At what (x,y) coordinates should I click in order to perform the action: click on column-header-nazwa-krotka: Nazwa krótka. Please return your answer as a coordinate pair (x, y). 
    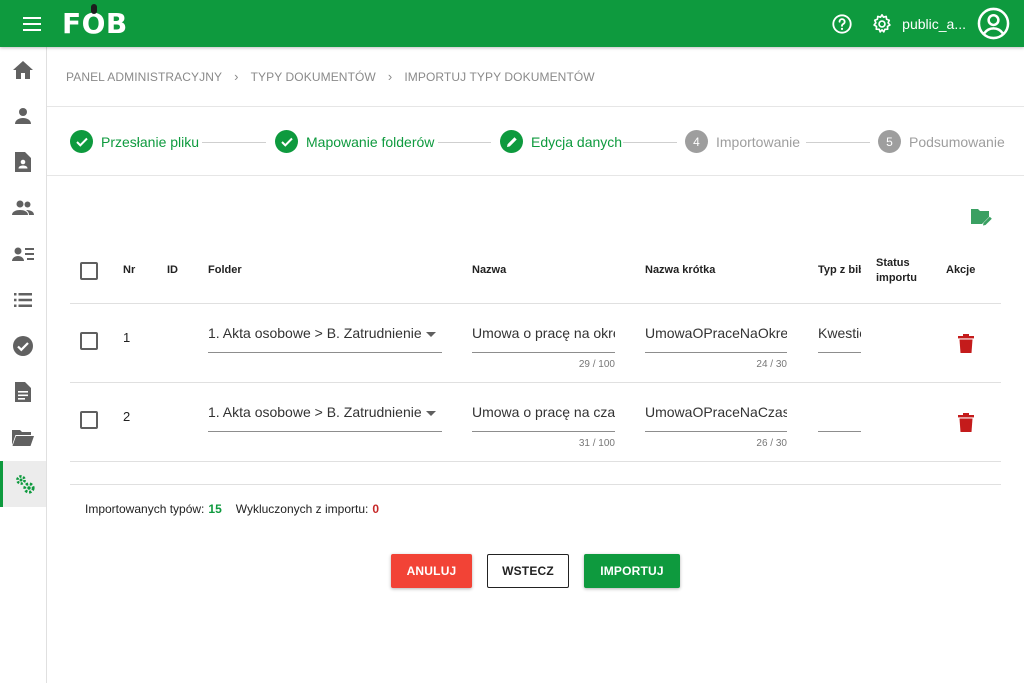
    Looking at the image, I should click on (680, 270).